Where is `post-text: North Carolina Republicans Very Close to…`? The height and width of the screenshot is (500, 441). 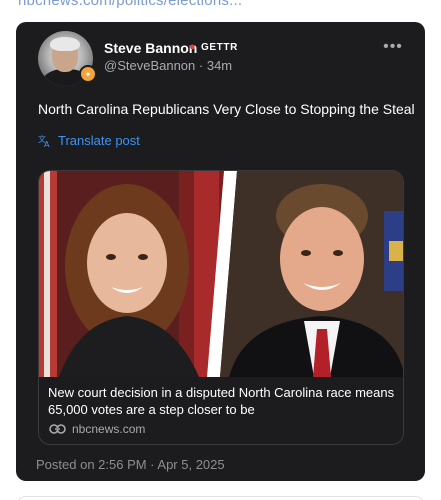 post-text: North Carolina Republicans Very Close to… is located at coordinates (226, 109).